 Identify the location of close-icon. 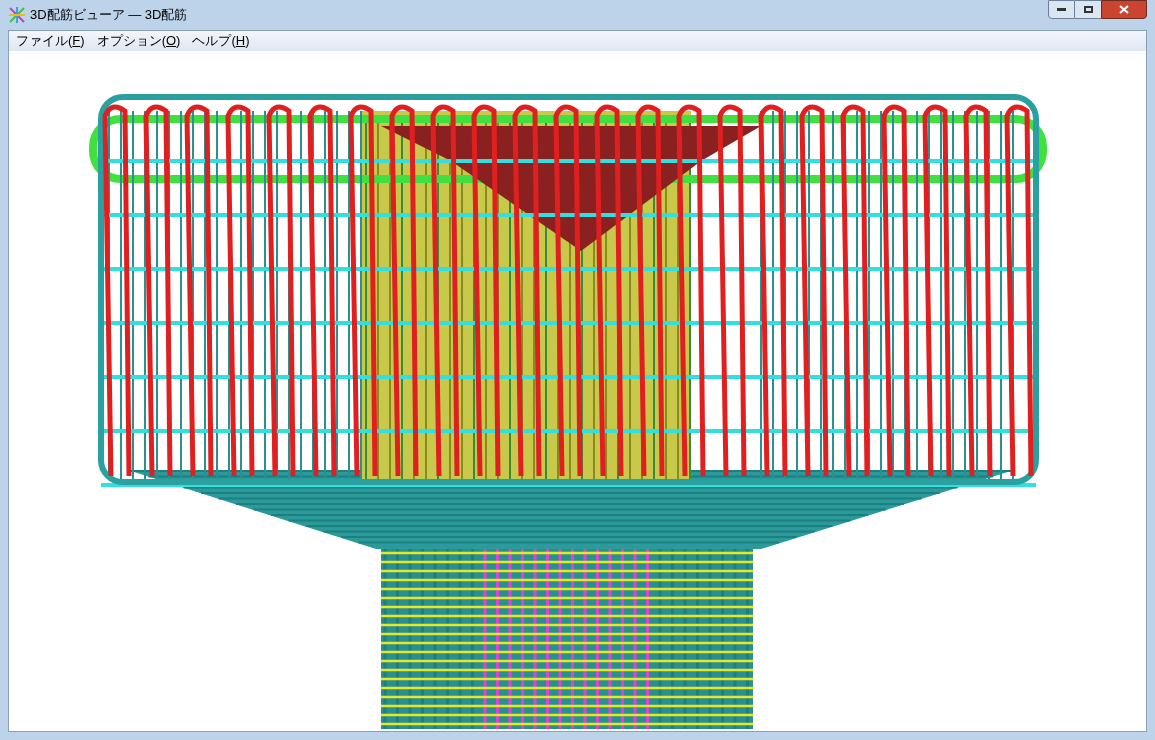
(1124, 9).